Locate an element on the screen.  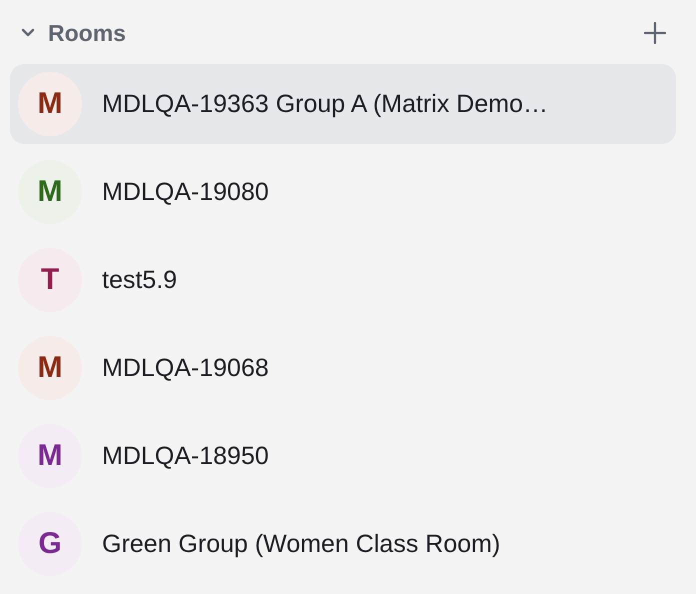
room-item: M MDLQA-19080 is located at coordinates (343, 192).